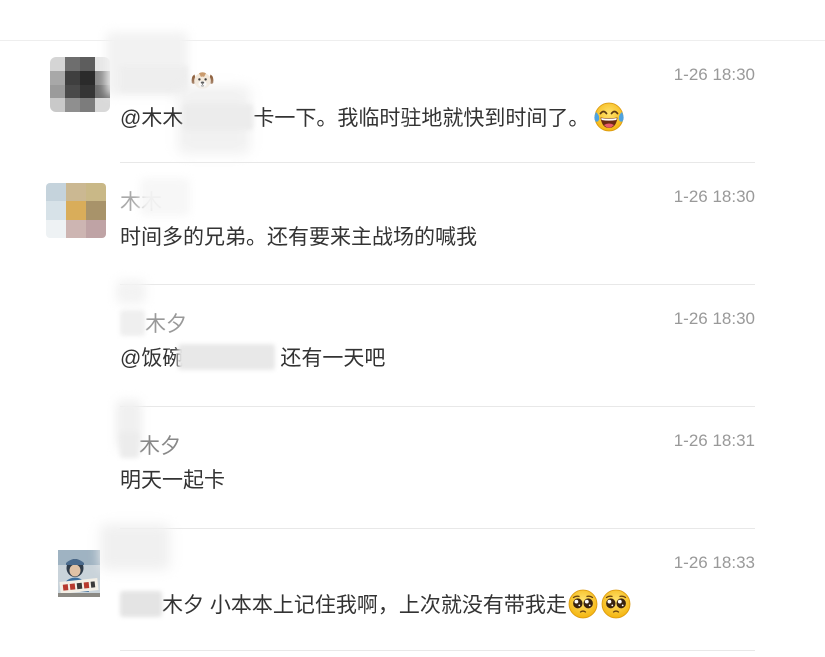  I want to click on message-text: 明天一起卡, so click(172, 479).